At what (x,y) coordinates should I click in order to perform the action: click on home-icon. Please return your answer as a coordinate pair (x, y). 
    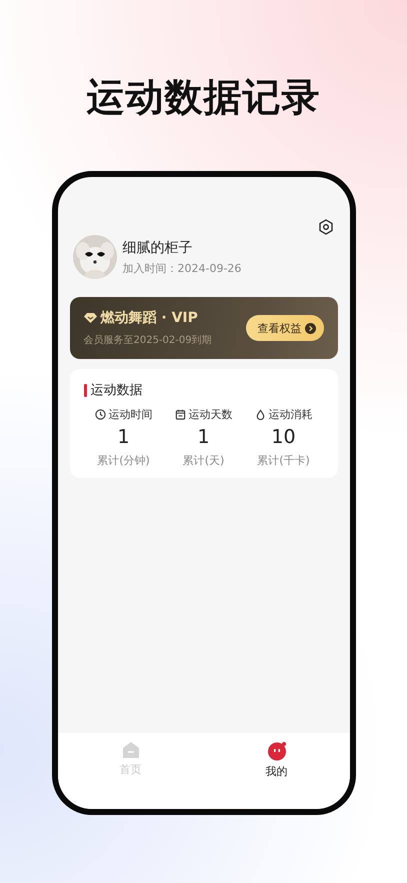
    Looking at the image, I should click on (131, 750).